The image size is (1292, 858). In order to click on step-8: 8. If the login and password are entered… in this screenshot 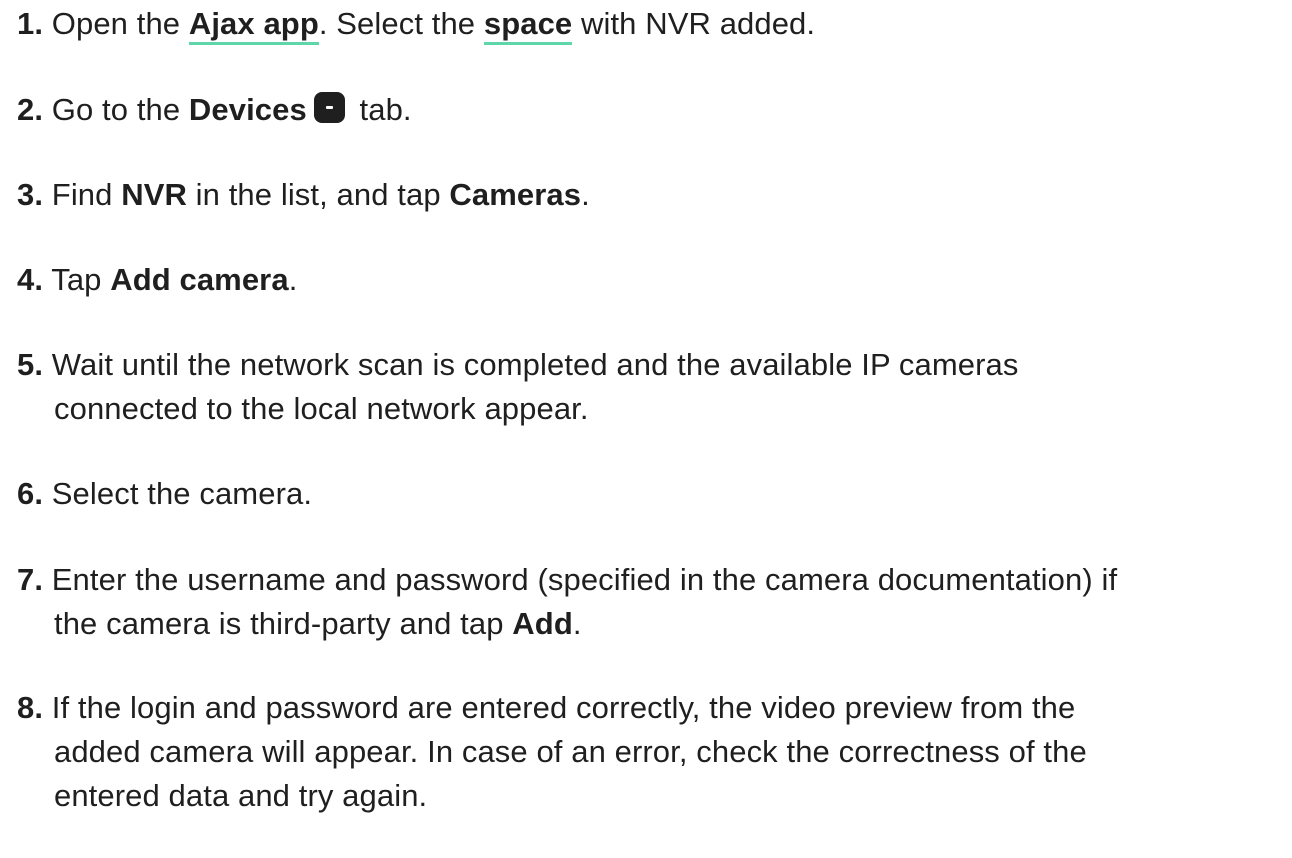, I will do `click(552, 752)`.